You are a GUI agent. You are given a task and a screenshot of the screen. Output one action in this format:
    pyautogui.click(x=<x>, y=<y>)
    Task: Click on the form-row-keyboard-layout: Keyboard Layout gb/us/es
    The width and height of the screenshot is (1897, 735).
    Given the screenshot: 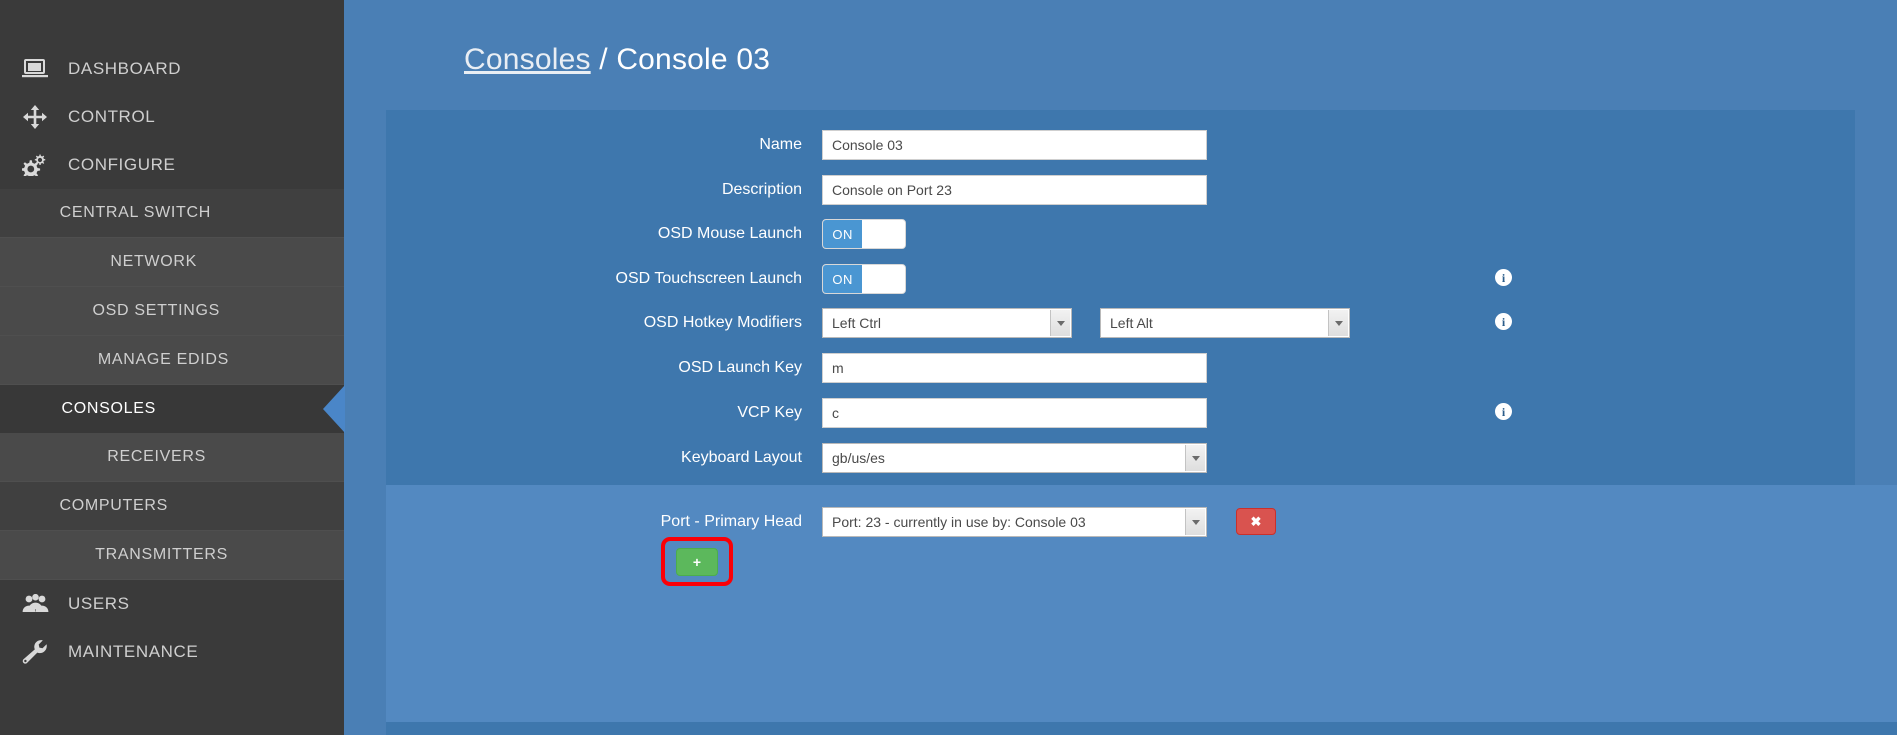 What is the action you would take?
    pyautogui.click(x=804, y=458)
    